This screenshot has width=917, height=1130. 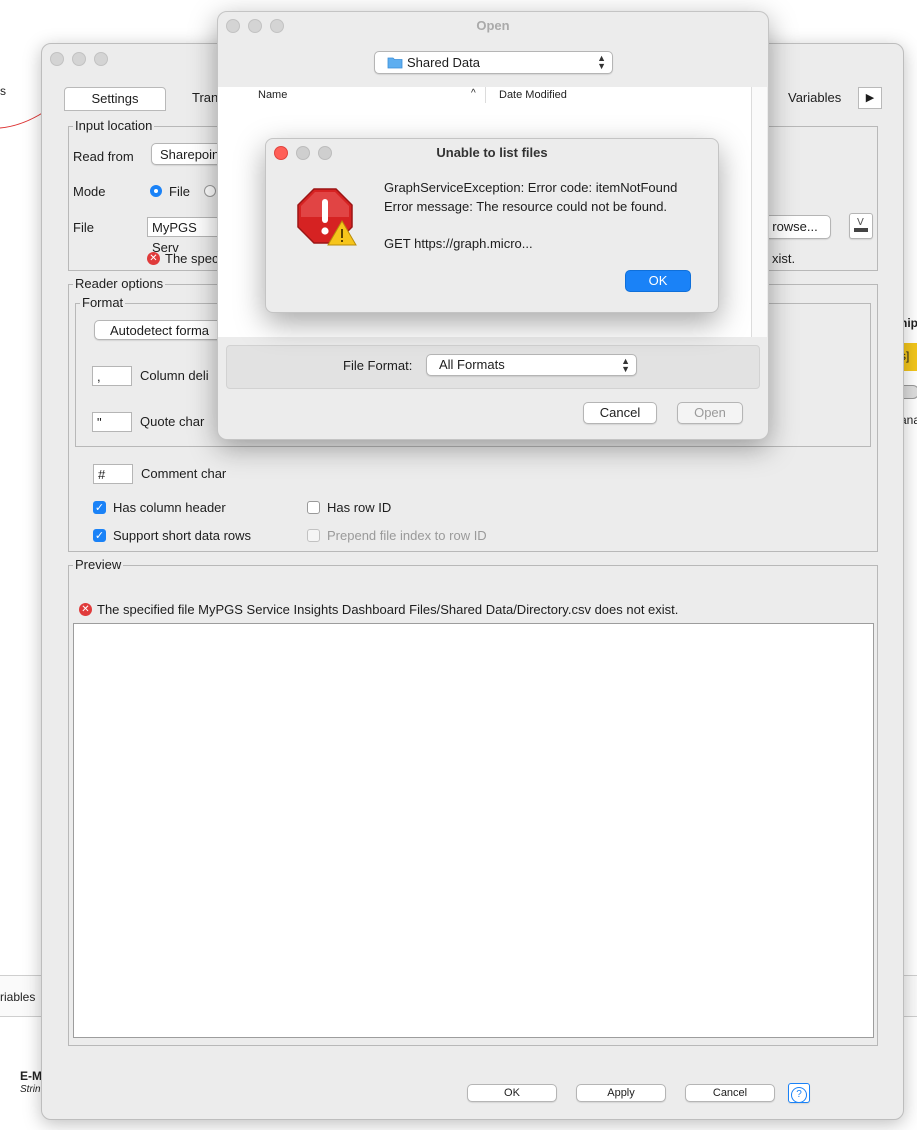 What do you see at coordinates (22, 120) in the screenshot?
I see `bg-connection-curve` at bounding box center [22, 120].